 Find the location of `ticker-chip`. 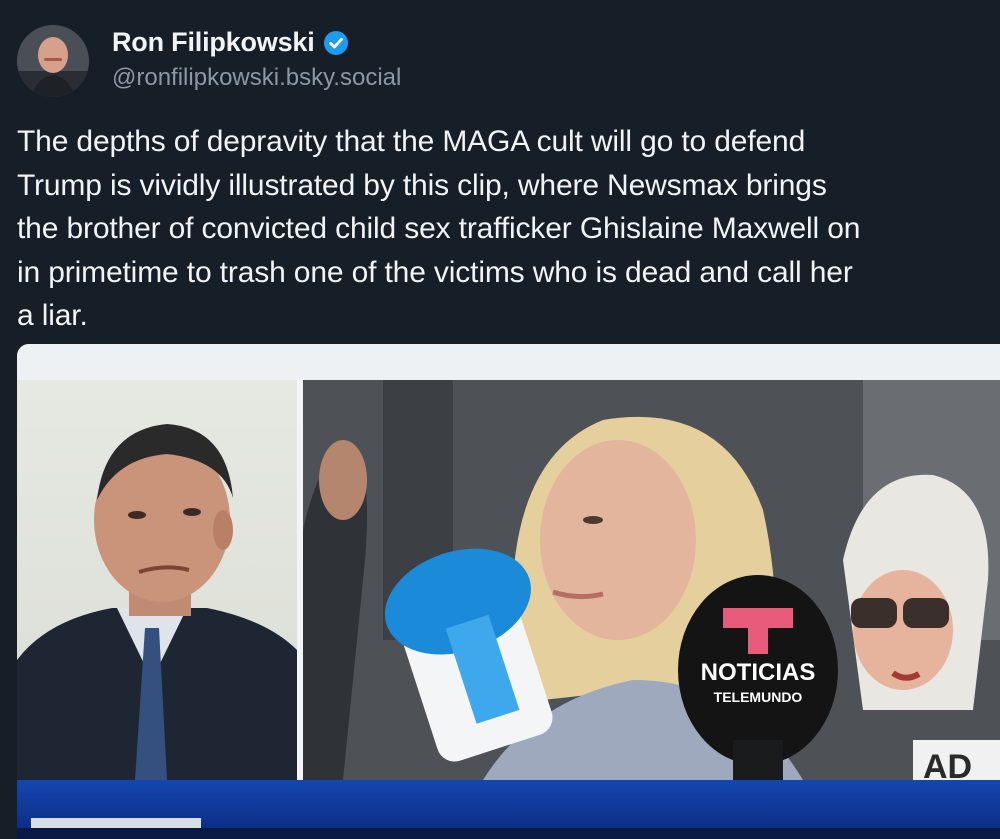

ticker-chip is located at coordinates (116, 823).